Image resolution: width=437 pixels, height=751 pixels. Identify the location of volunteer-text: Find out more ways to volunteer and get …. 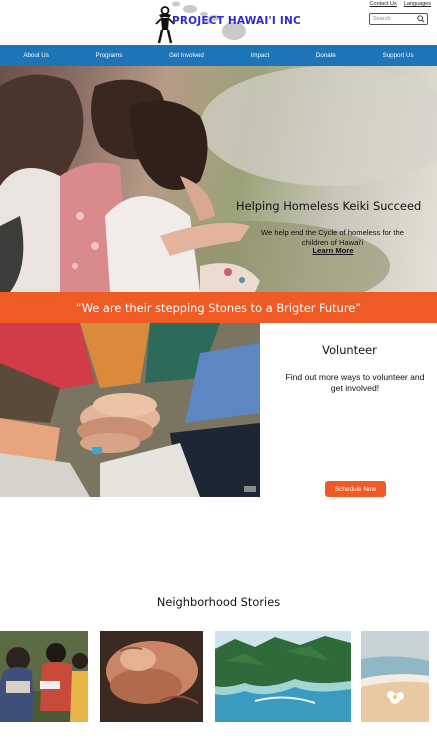
(355, 382).